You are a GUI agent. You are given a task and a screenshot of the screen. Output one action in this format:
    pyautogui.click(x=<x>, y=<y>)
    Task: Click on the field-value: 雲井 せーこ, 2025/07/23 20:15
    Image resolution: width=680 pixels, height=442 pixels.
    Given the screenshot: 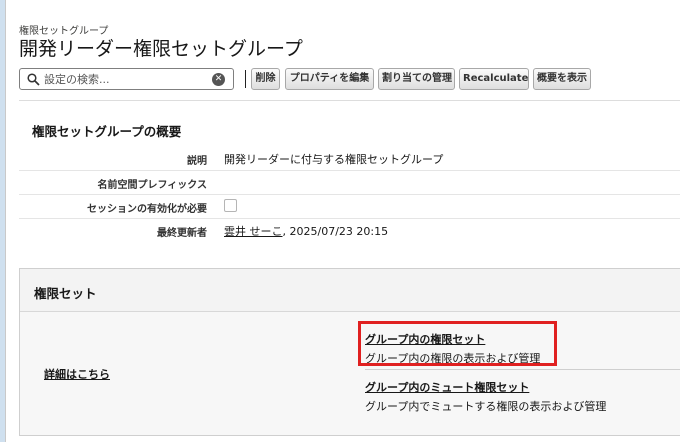 What is the action you would take?
    pyautogui.click(x=306, y=231)
    